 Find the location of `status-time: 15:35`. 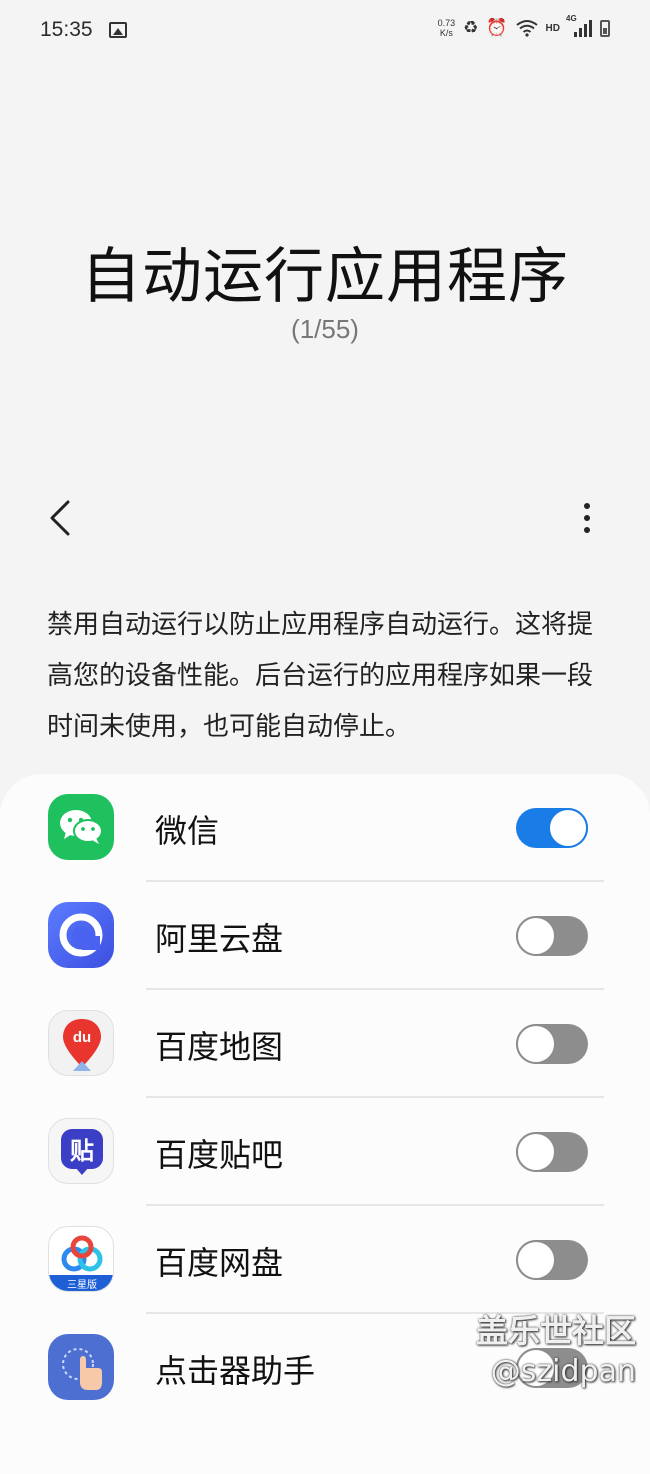

status-time: 15:35 is located at coordinates (66, 29).